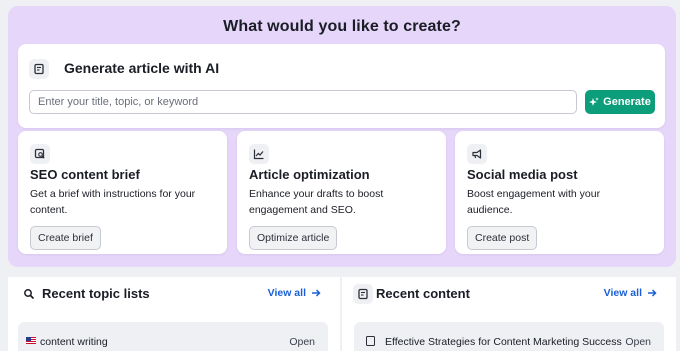 This screenshot has width=680, height=351. What do you see at coordinates (40, 154) in the screenshot?
I see `doc-search-icon` at bounding box center [40, 154].